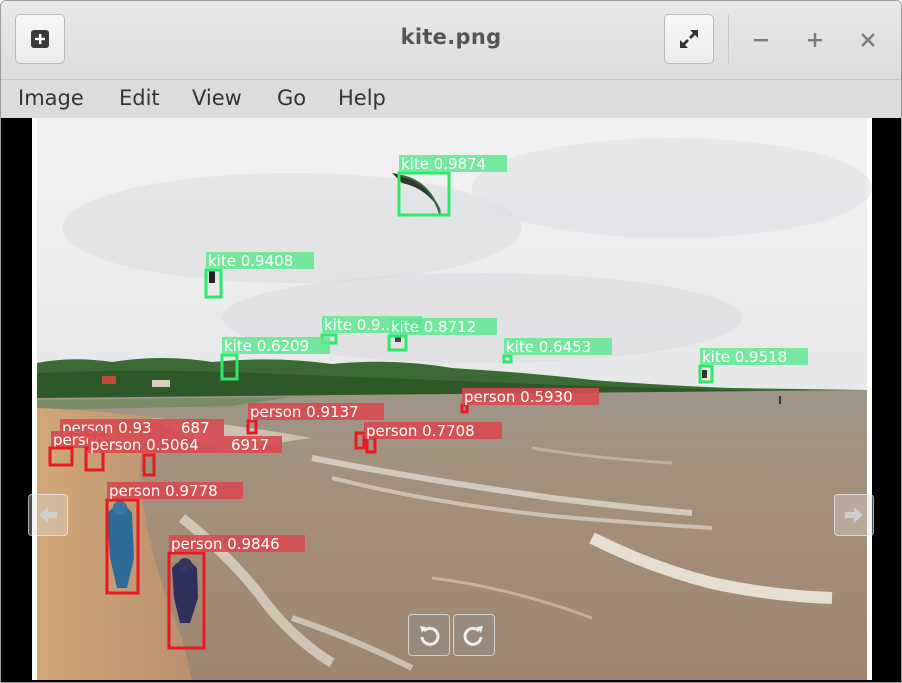  What do you see at coordinates (195, 428) in the screenshot?
I see `person-label: 687` at bounding box center [195, 428].